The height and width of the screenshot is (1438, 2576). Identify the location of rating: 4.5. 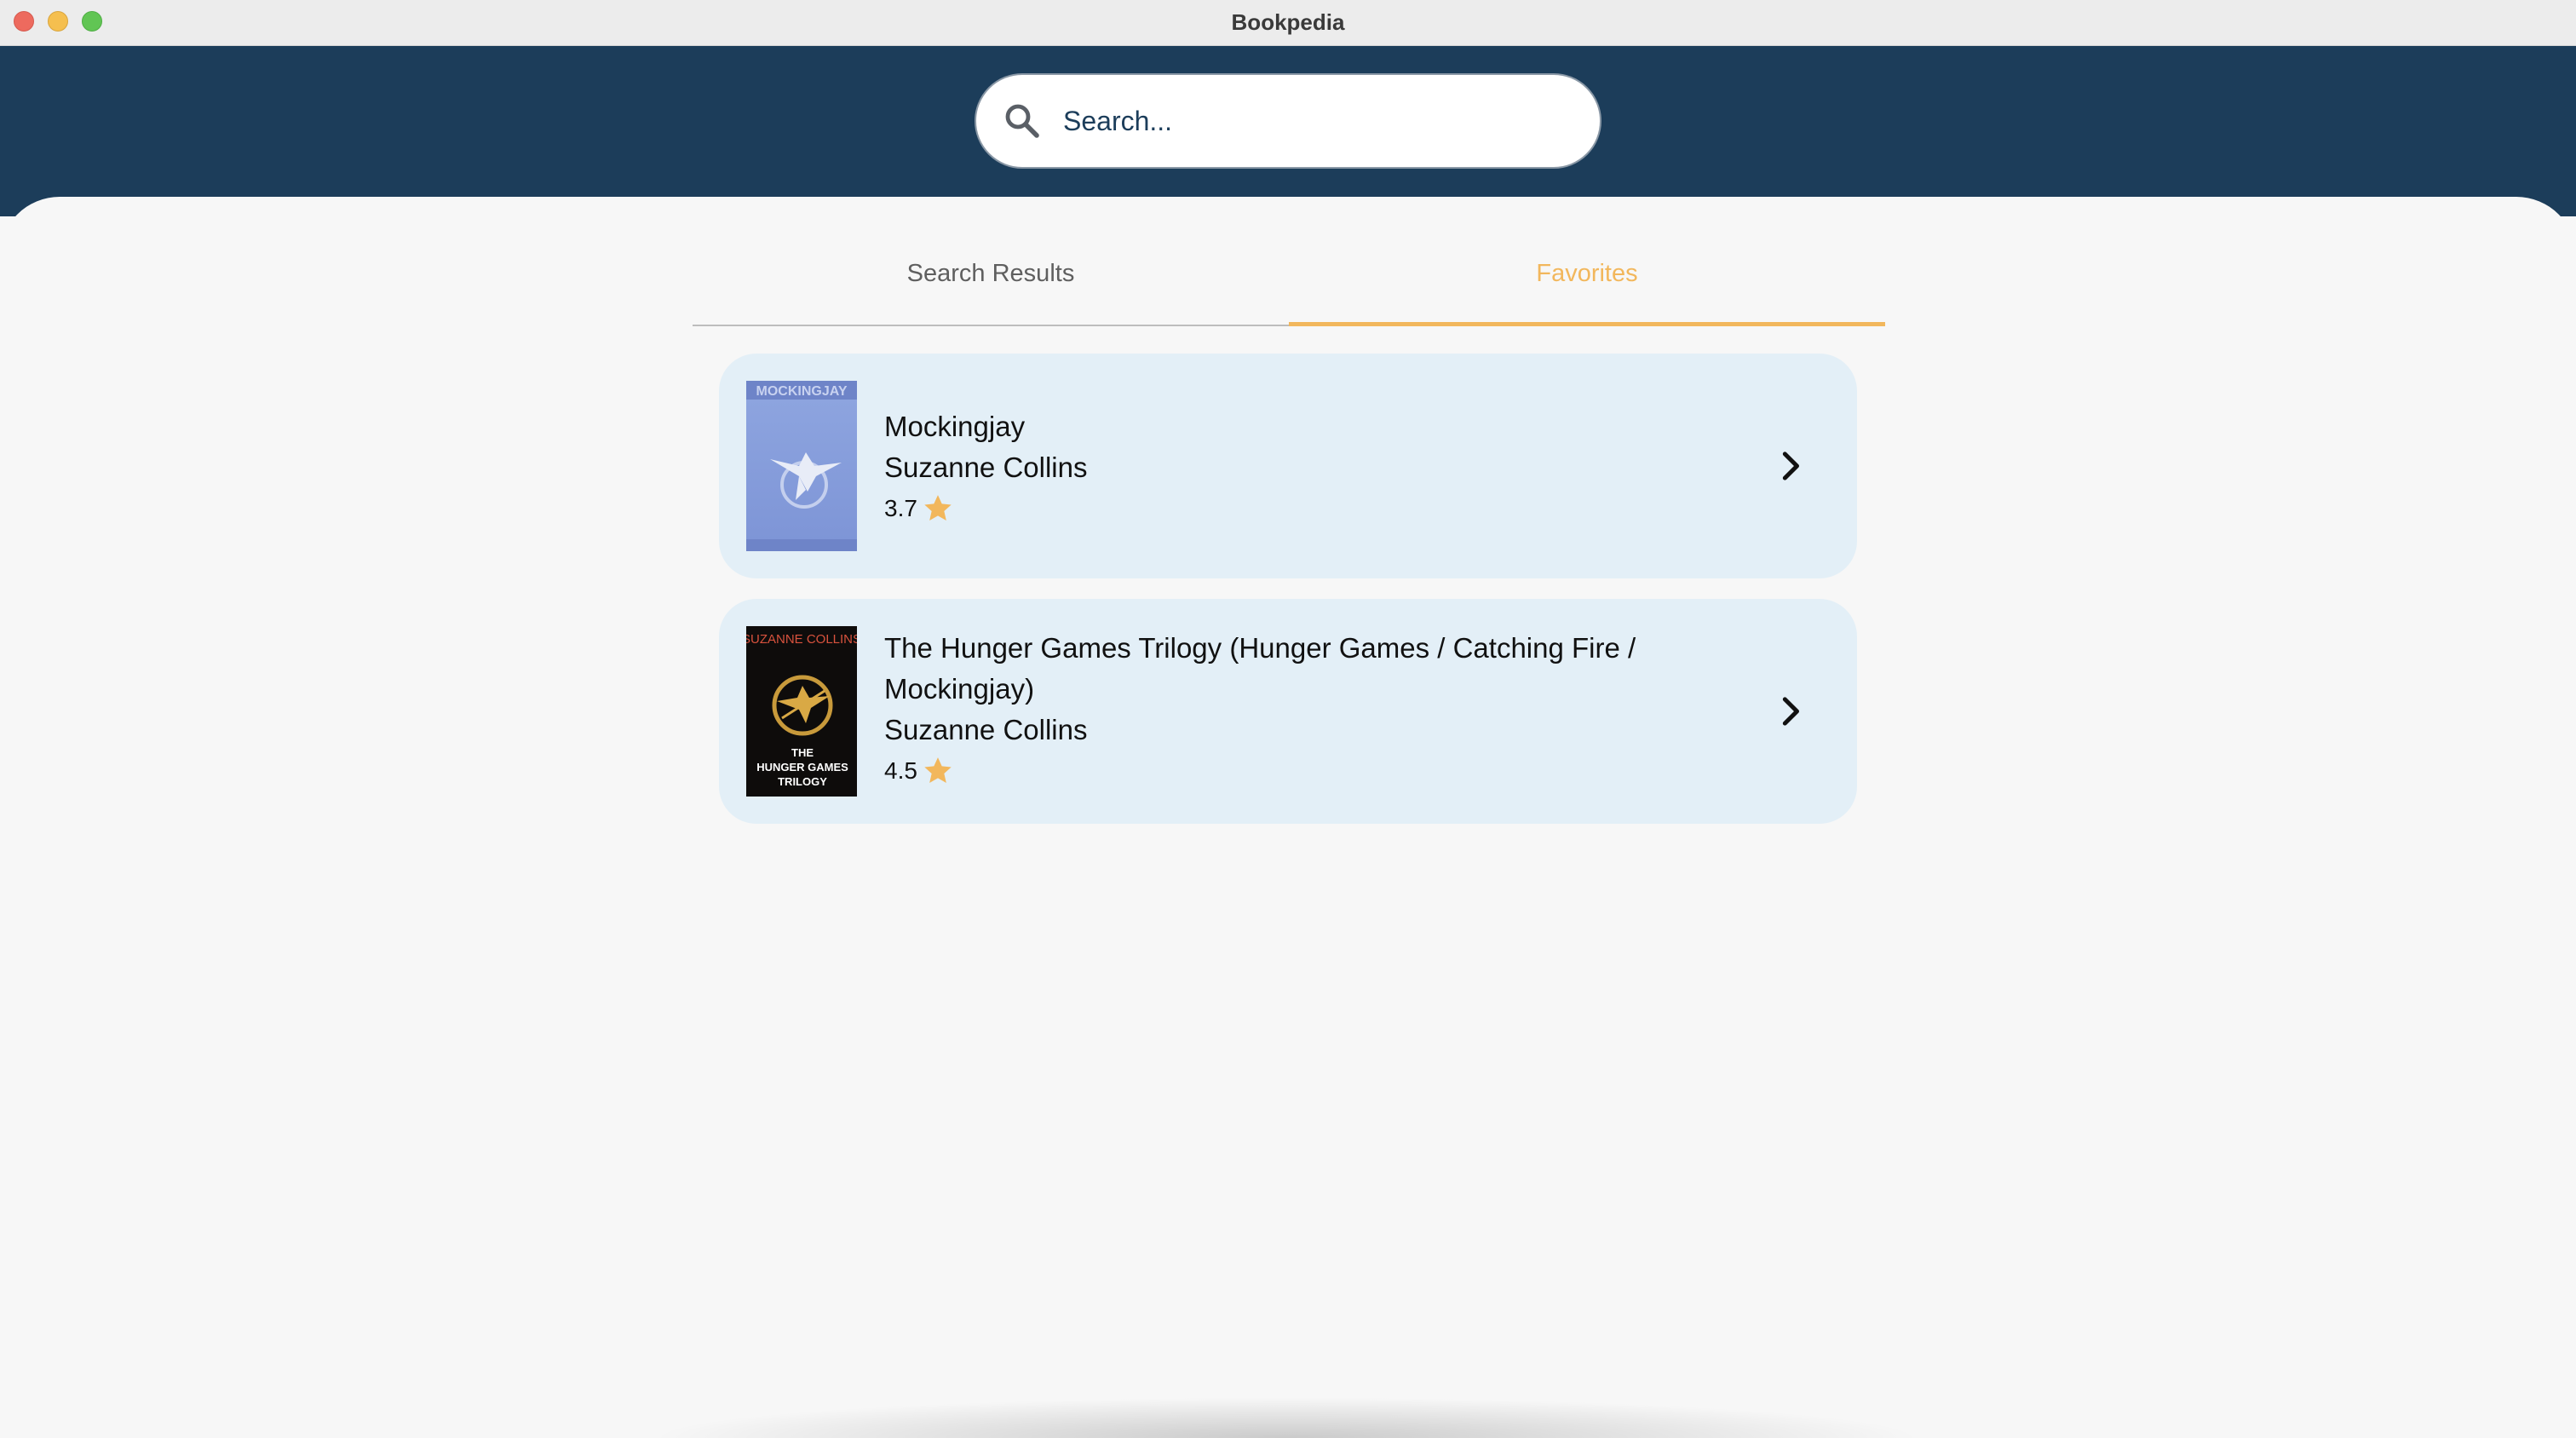
(1310, 771).